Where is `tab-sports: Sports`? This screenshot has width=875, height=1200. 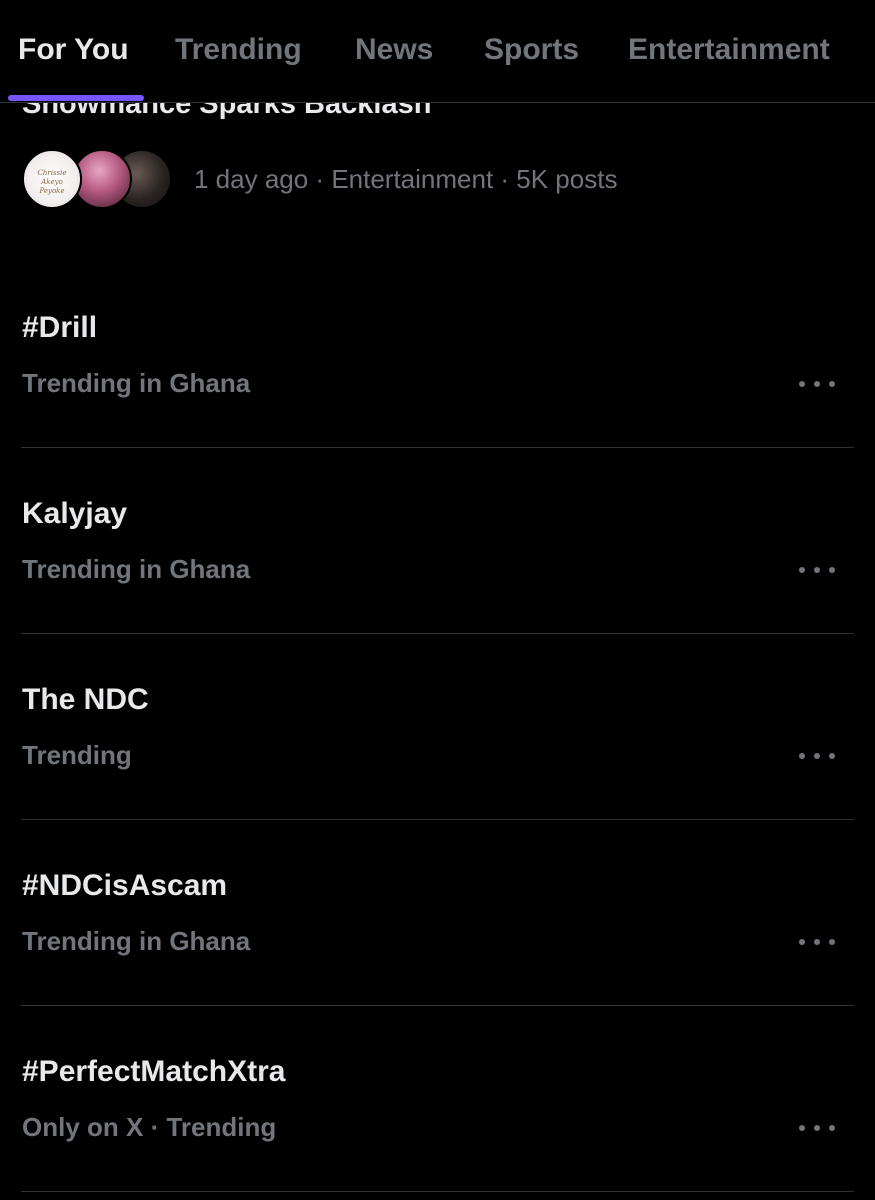
tab-sports: Sports is located at coordinates (531, 50).